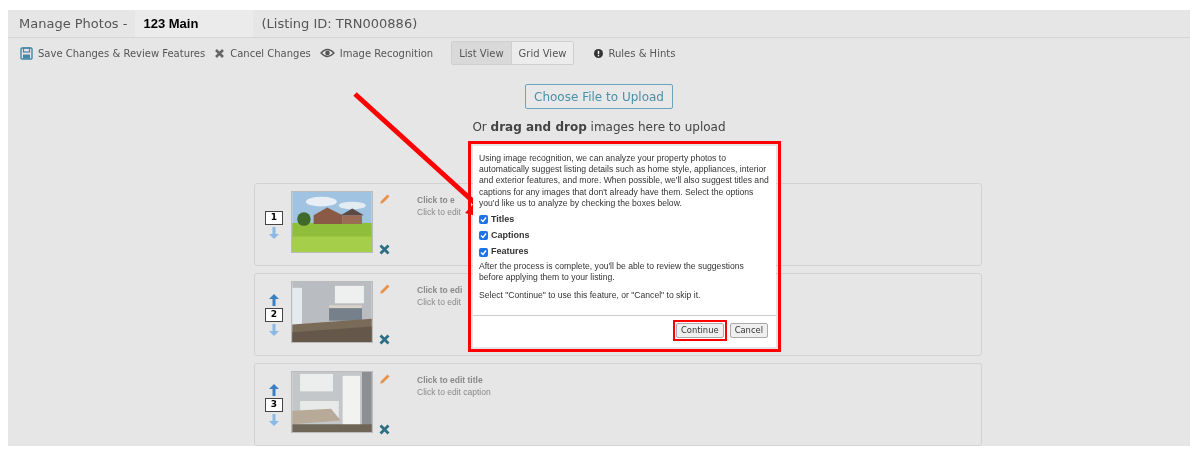  I want to click on rules-hints-button: Rules & Hints, so click(635, 53).